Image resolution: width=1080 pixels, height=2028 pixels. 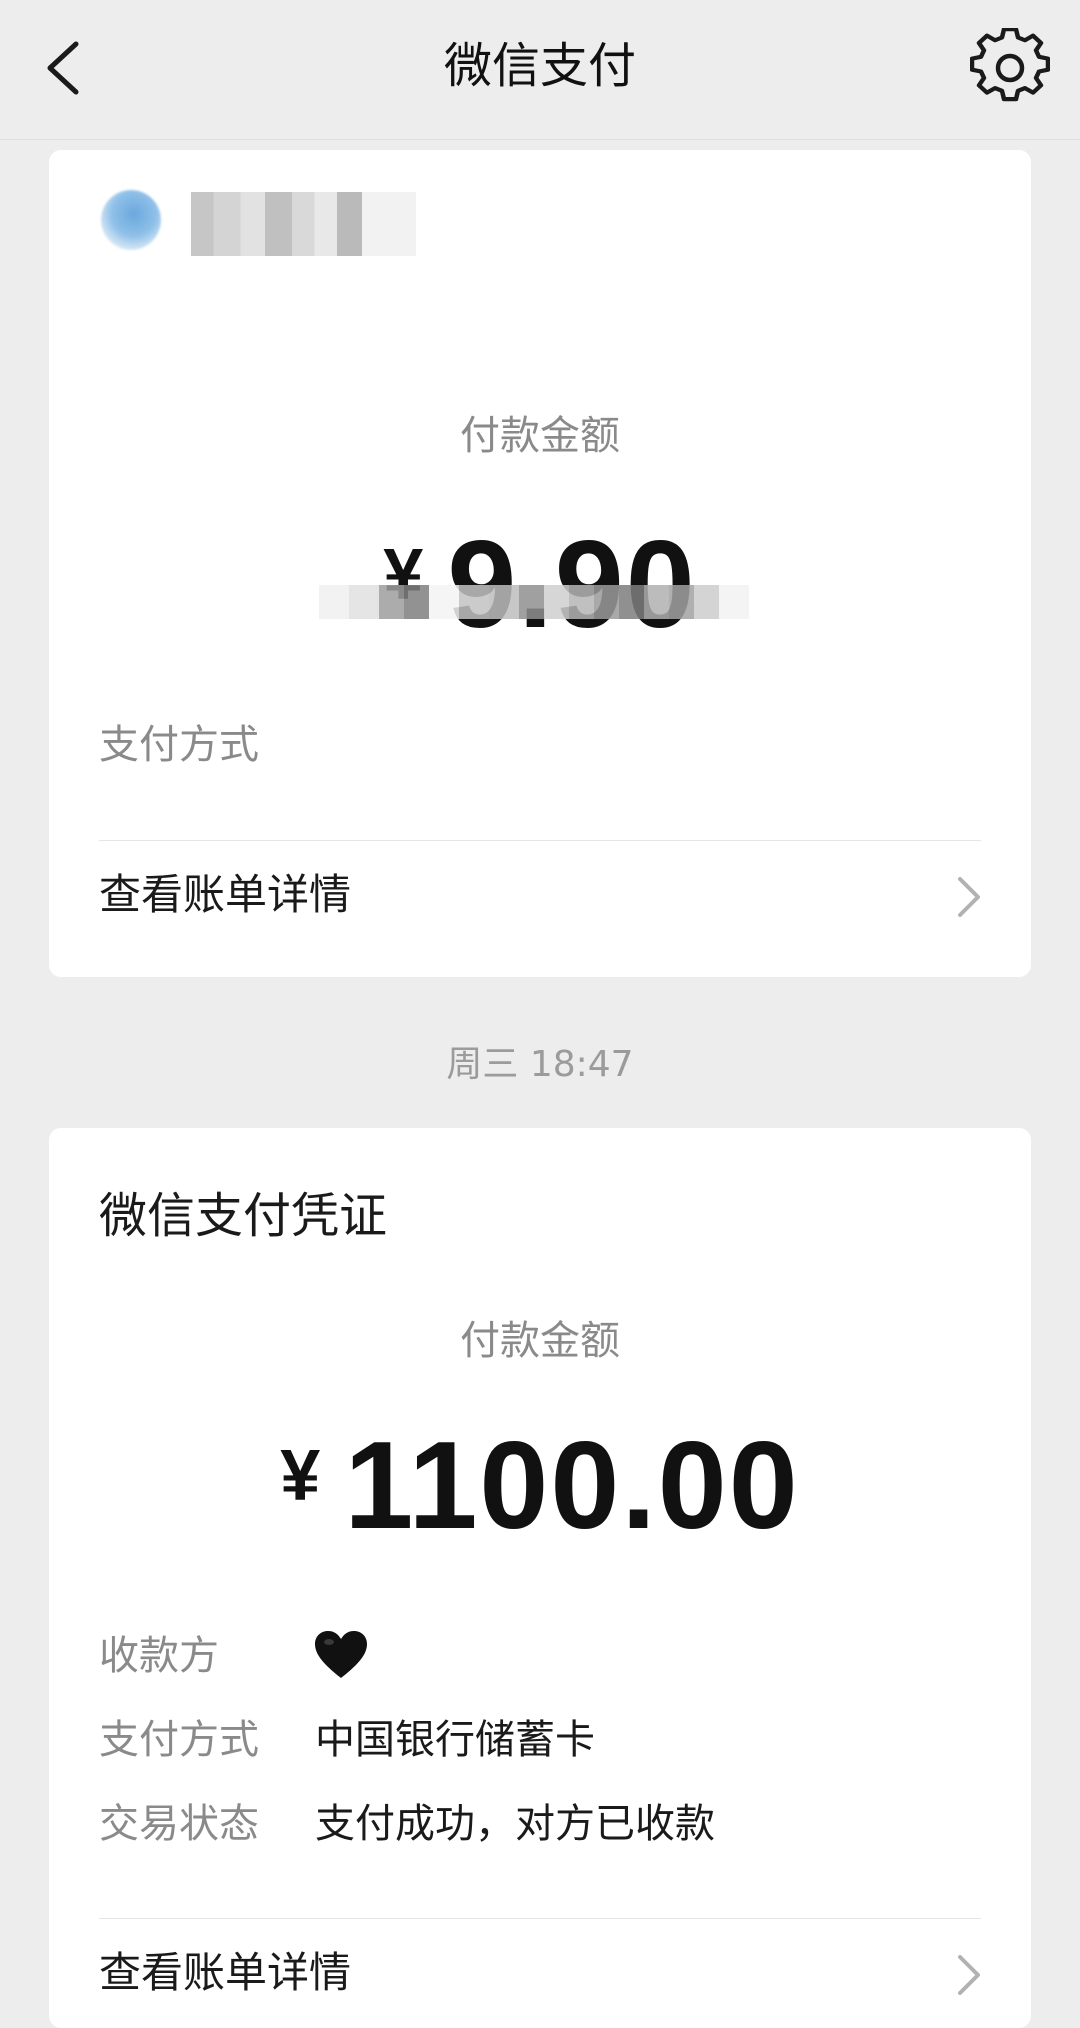 I want to click on gear-icon, so click(x=1010, y=64).